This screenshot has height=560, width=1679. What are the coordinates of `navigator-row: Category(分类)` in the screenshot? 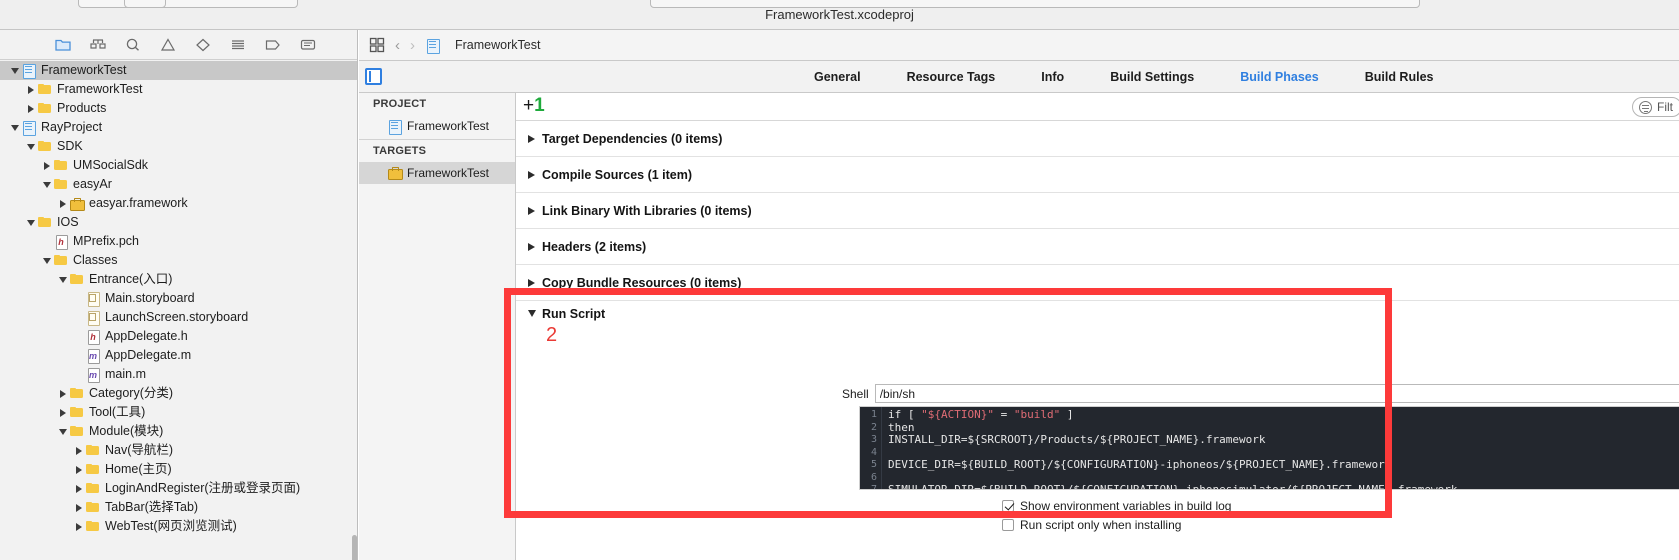 It's located at (178, 393).